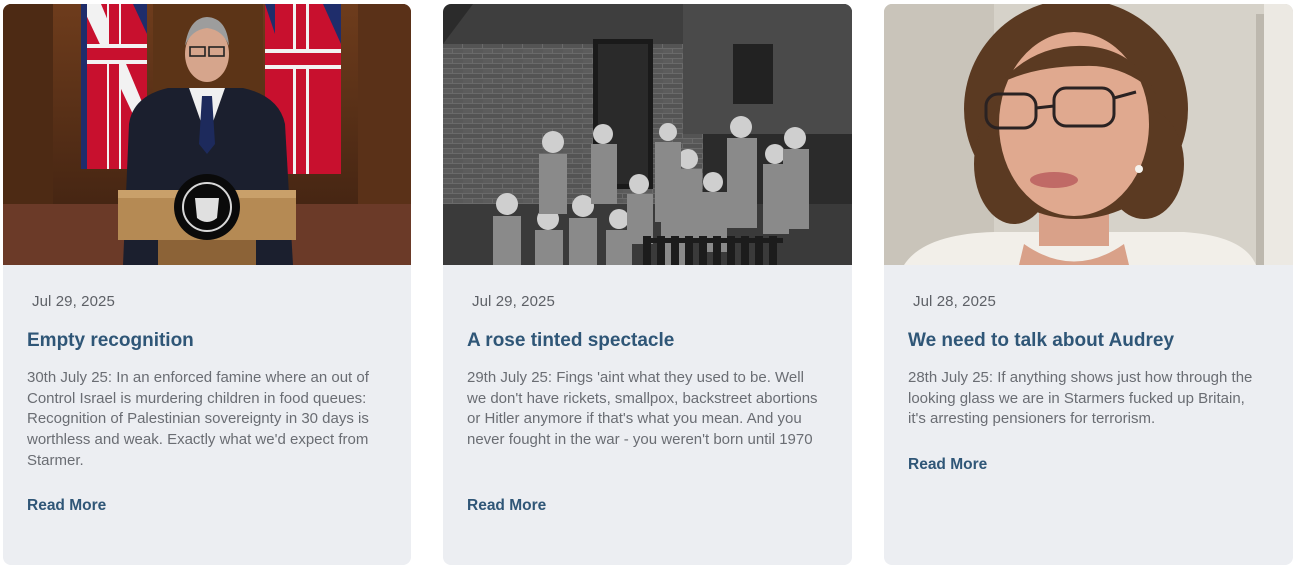 The image size is (1300, 566). What do you see at coordinates (954, 301) in the screenshot?
I see `post-date: Jul 28, 2025` at bounding box center [954, 301].